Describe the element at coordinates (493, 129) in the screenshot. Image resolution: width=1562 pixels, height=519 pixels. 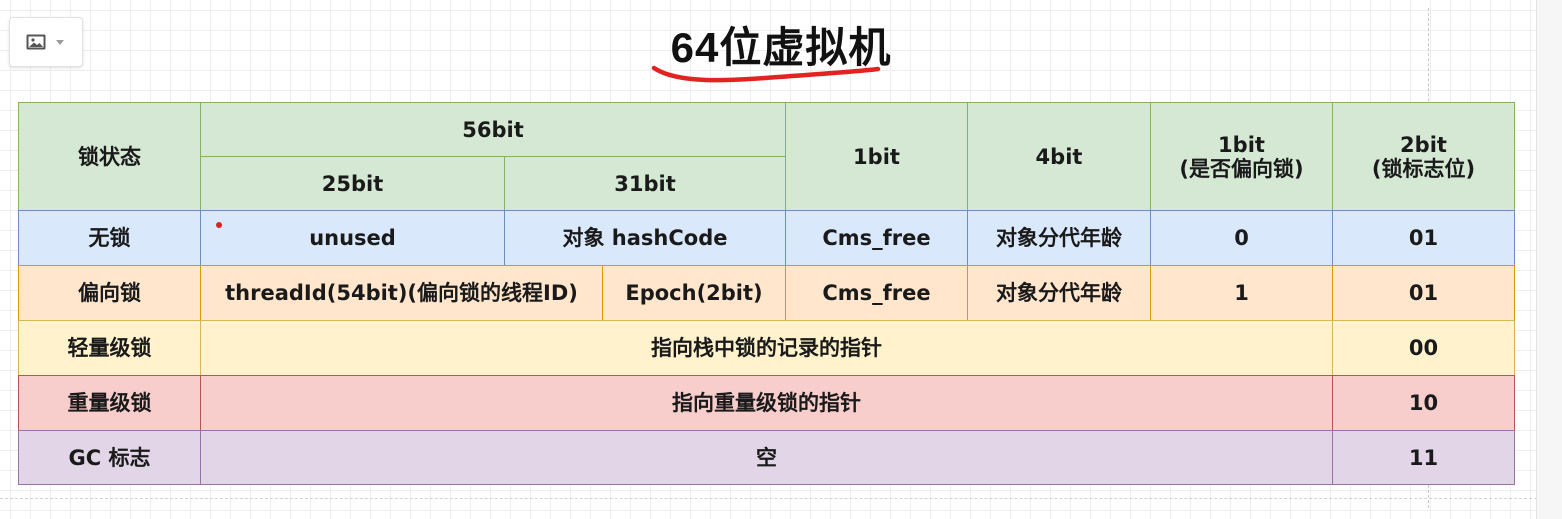
I see `header-56bit: 56bit` at that location.